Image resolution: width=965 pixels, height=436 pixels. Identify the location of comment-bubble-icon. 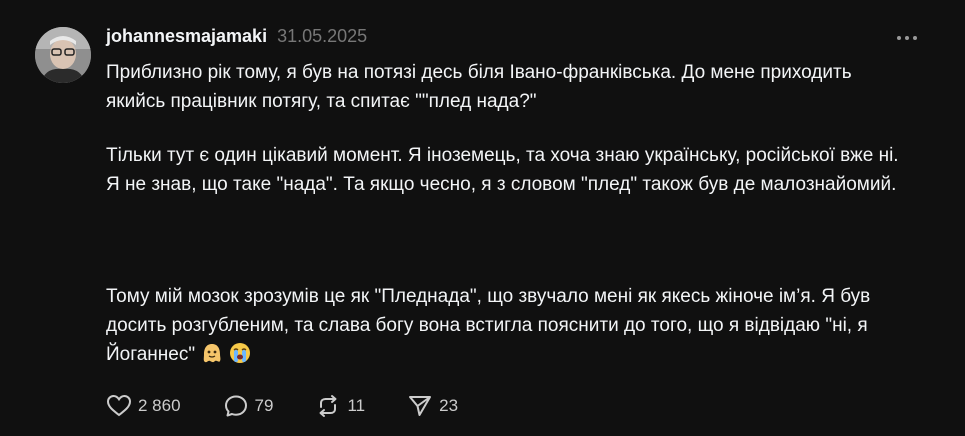
(236, 406).